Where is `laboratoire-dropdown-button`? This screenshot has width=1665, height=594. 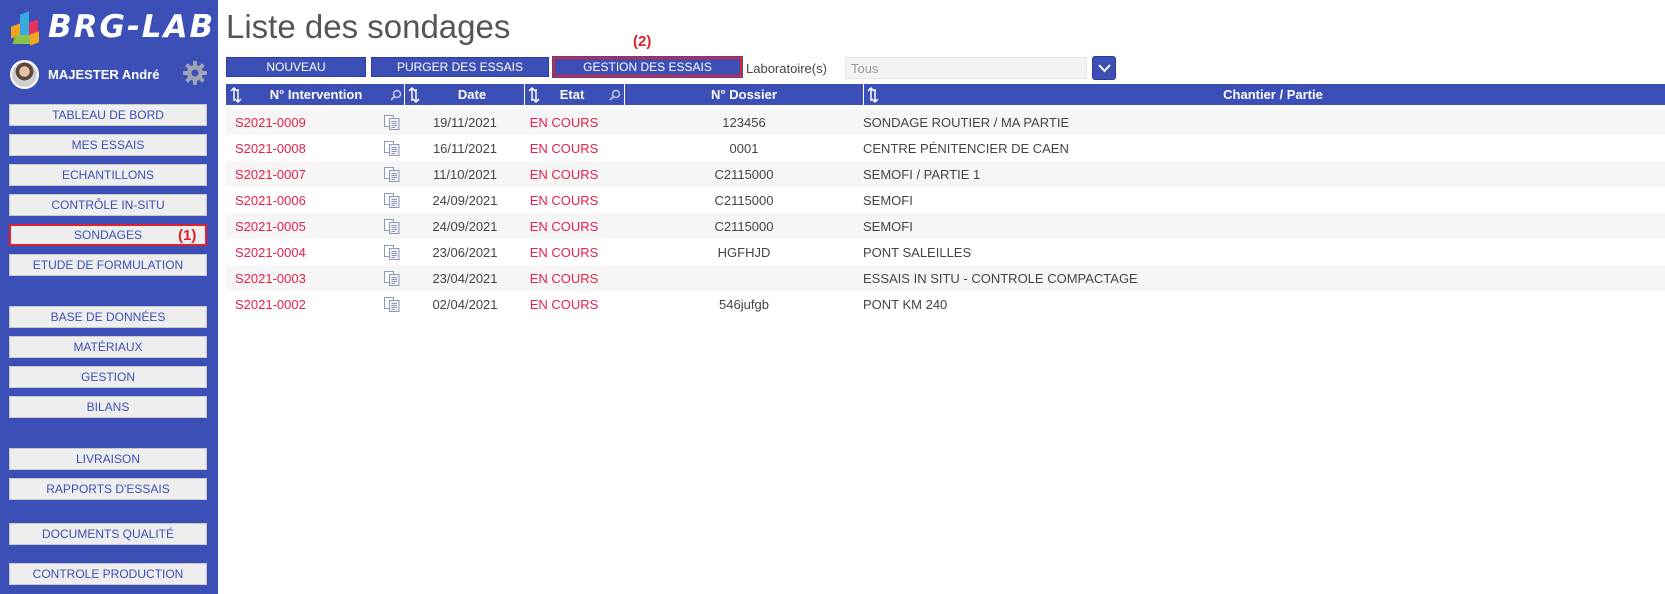 laboratoire-dropdown-button is located at coordinates (1104, 68).